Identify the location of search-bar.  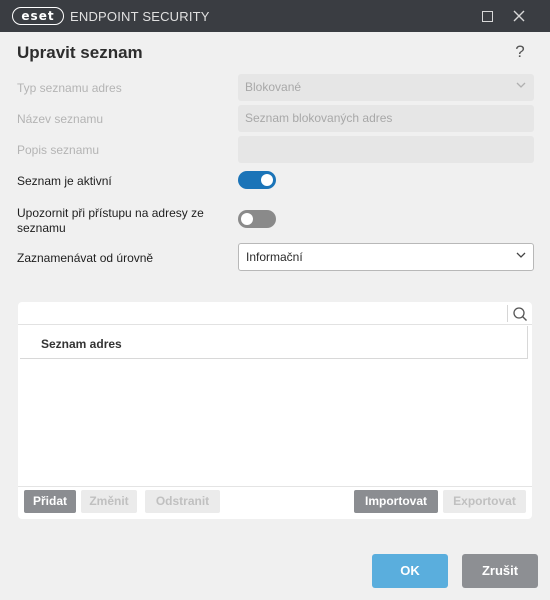
(275, 313).